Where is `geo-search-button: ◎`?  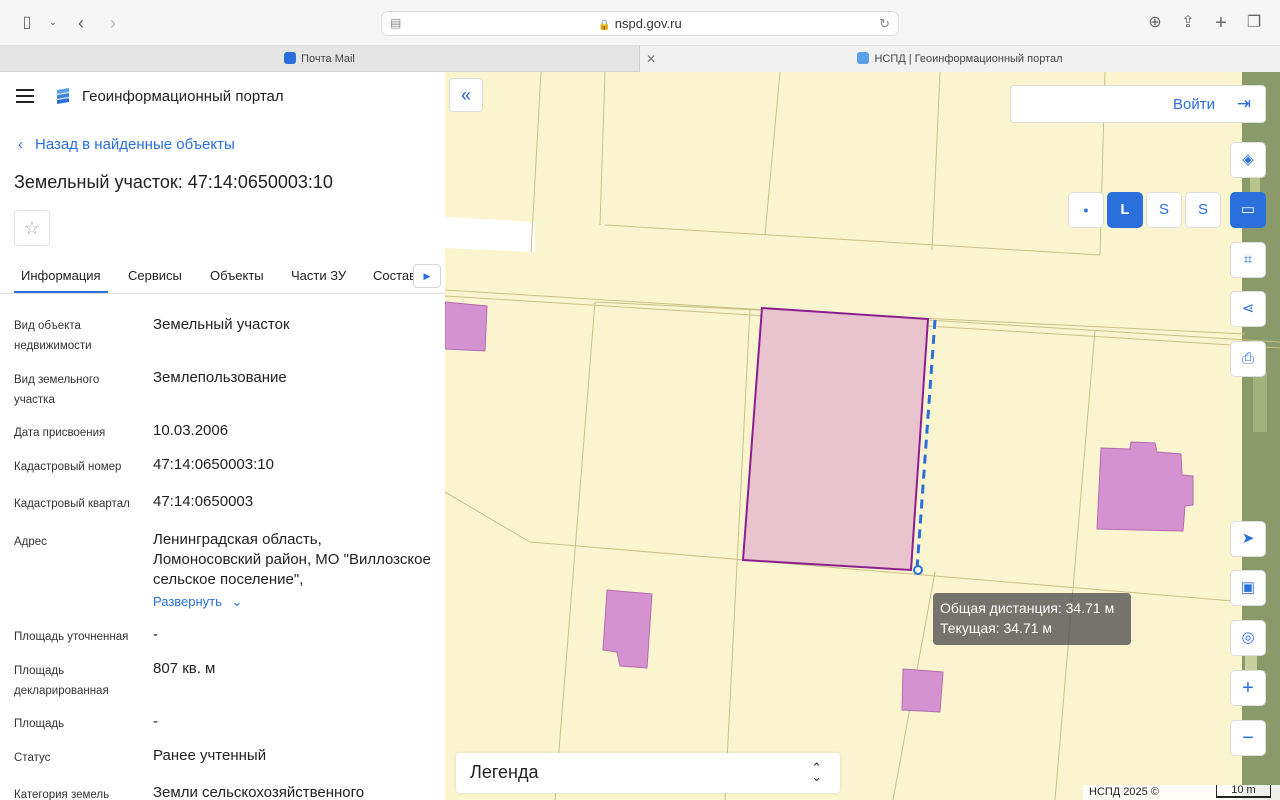
geo-search-button: ◎ is located at coordinates (1248, 638).